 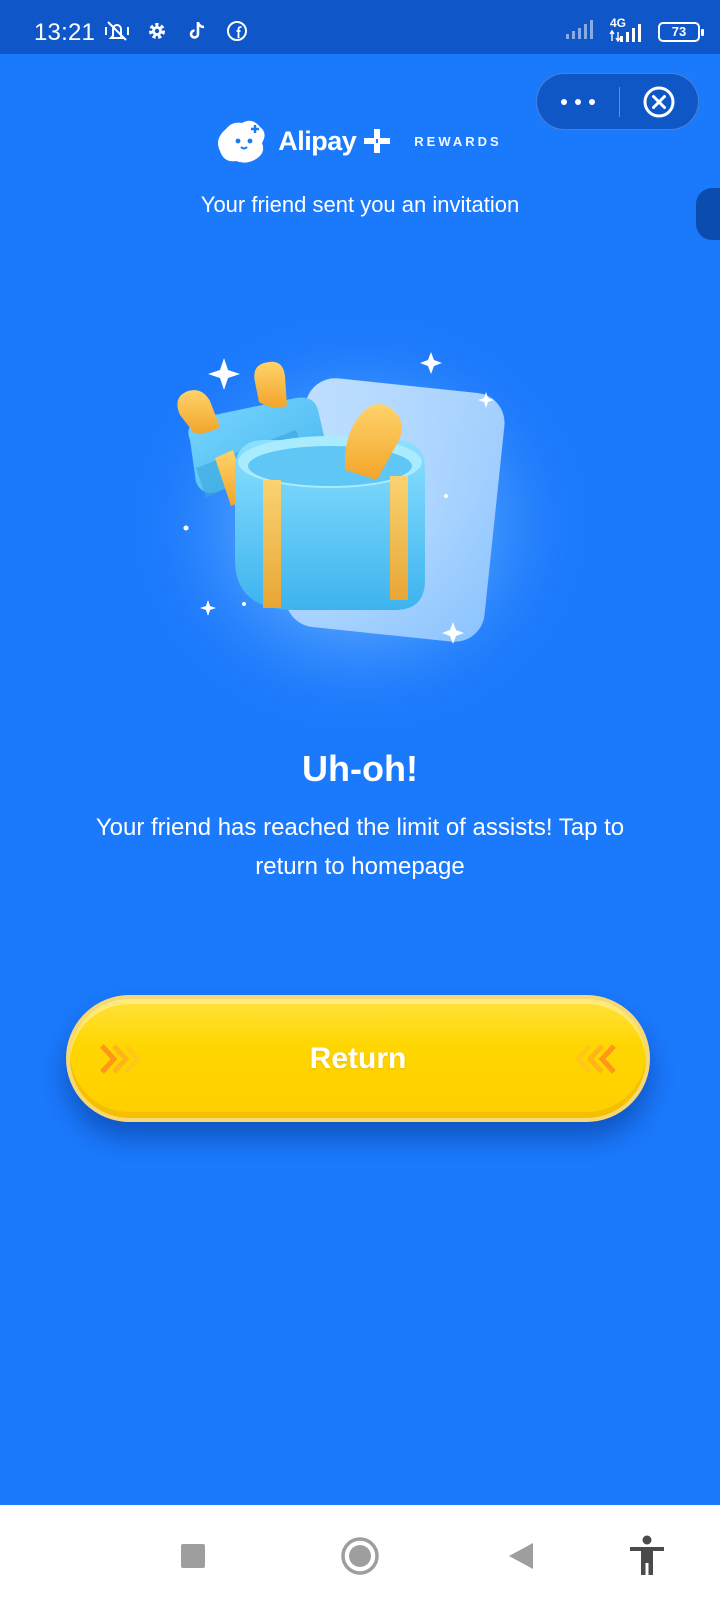 What do you see at coordinates (157, 31) in the screenshot?
I see `settings-gear-icon` at bounding box center [157, 31].